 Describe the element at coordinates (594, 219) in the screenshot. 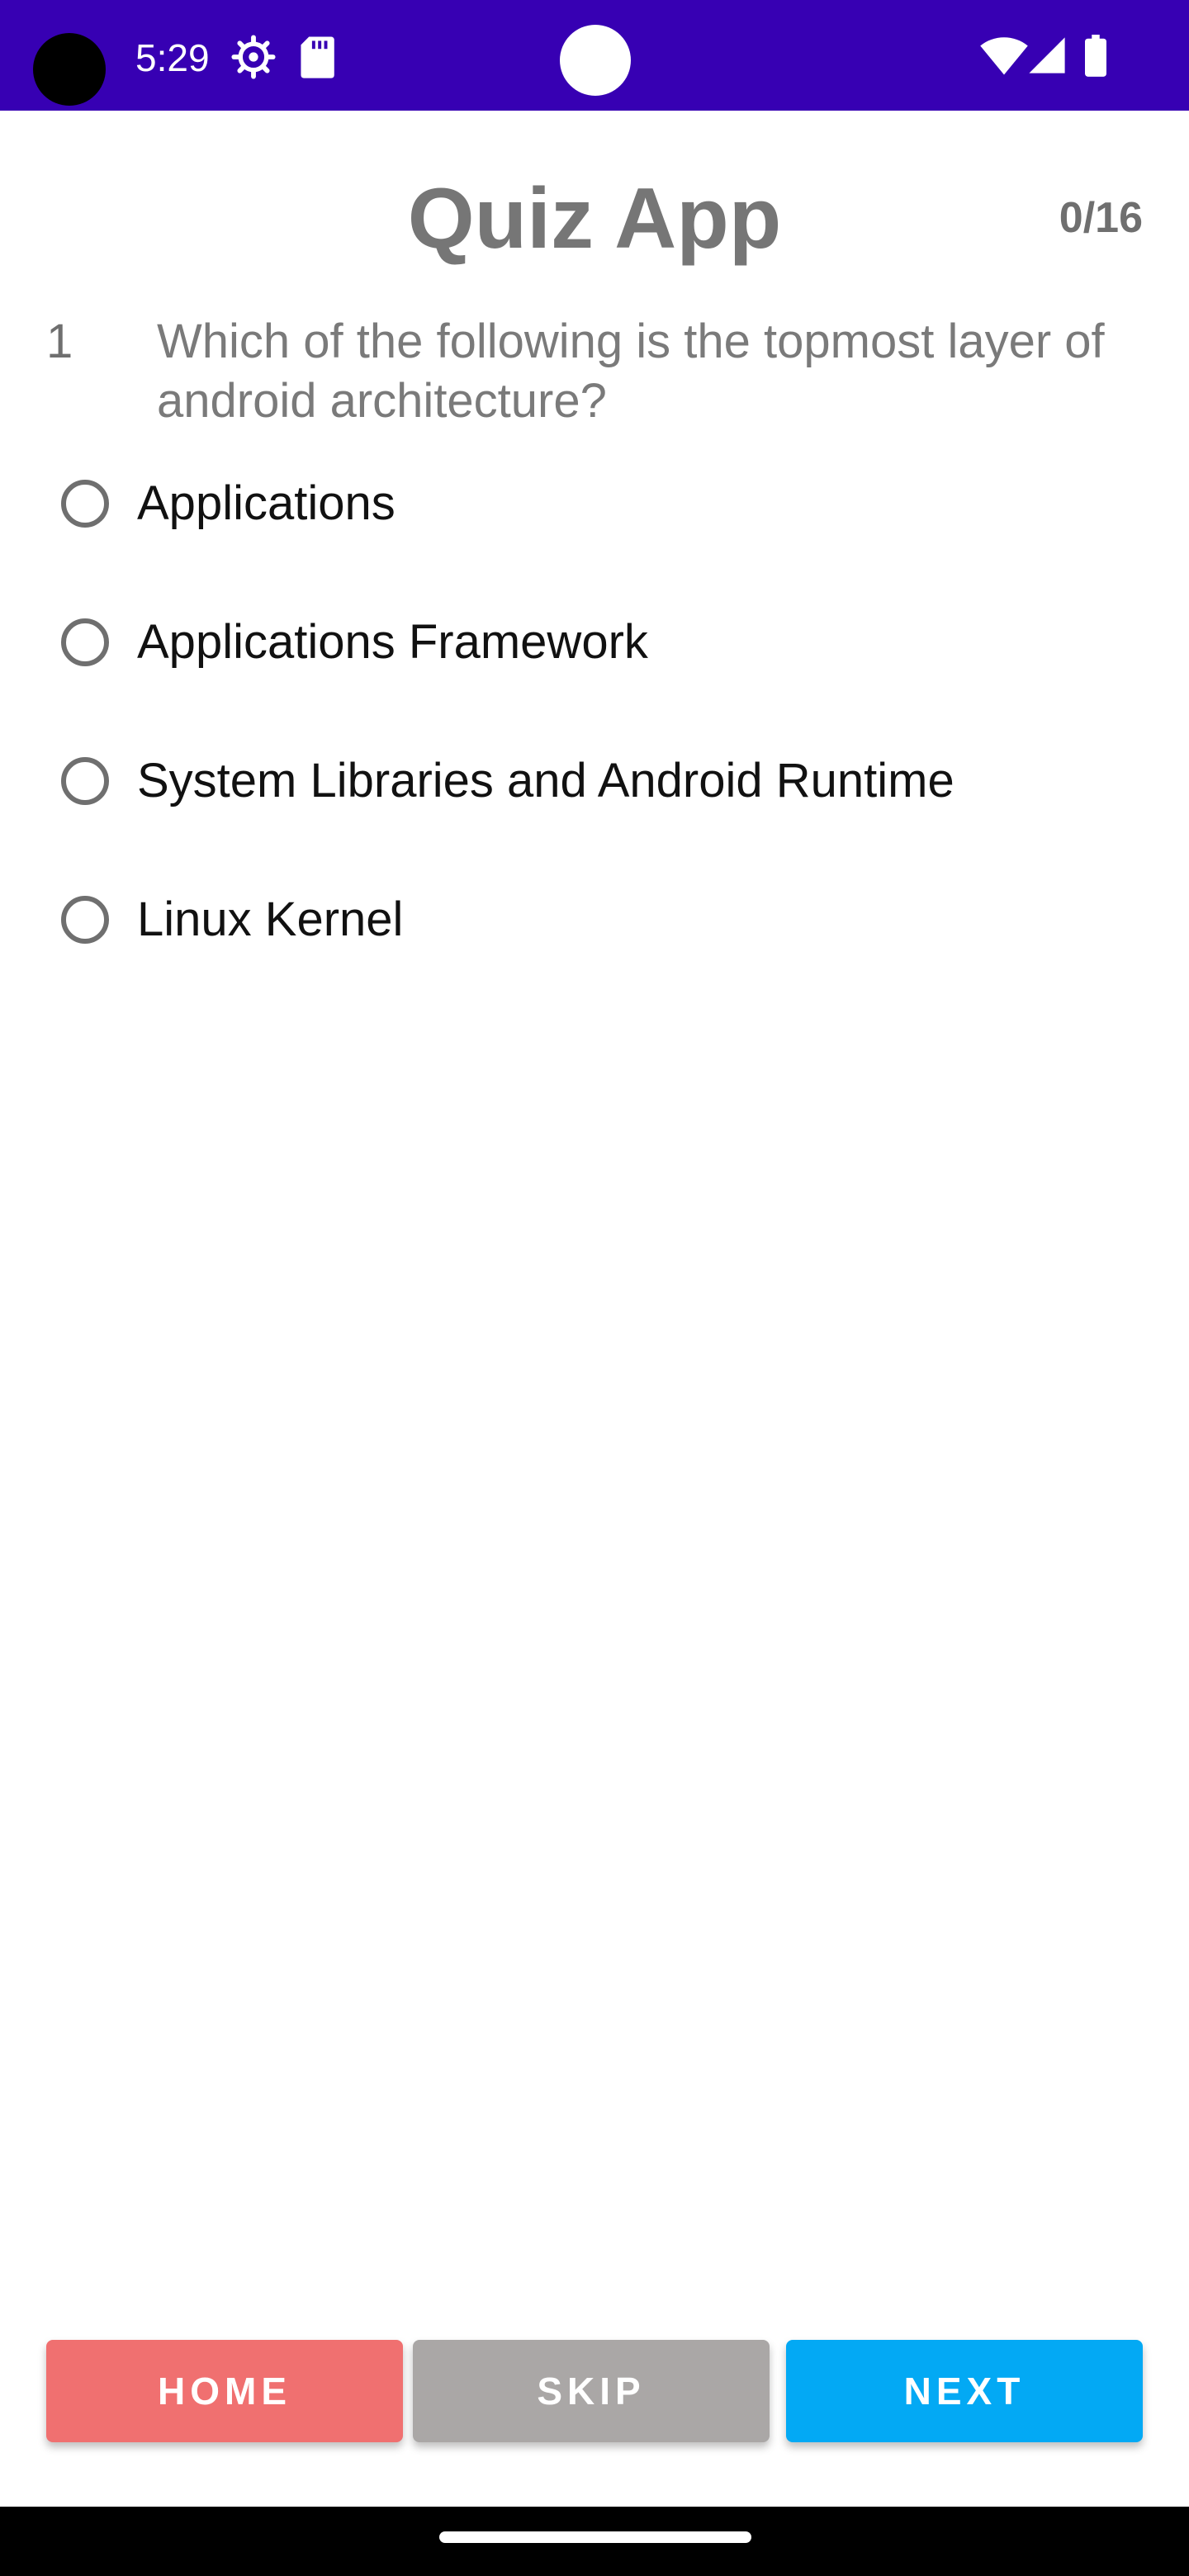

I see `app-title: Quiz App` at that location.